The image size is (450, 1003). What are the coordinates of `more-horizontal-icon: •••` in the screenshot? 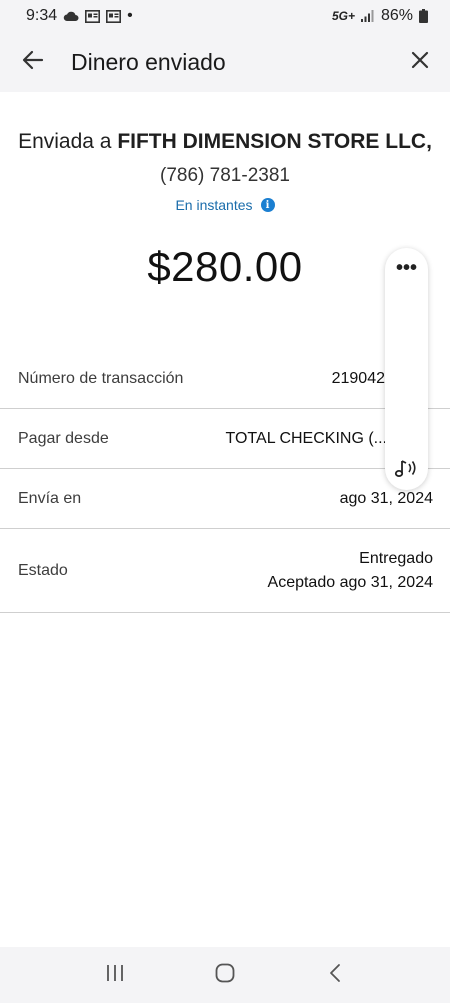 It's located at (406, 268).